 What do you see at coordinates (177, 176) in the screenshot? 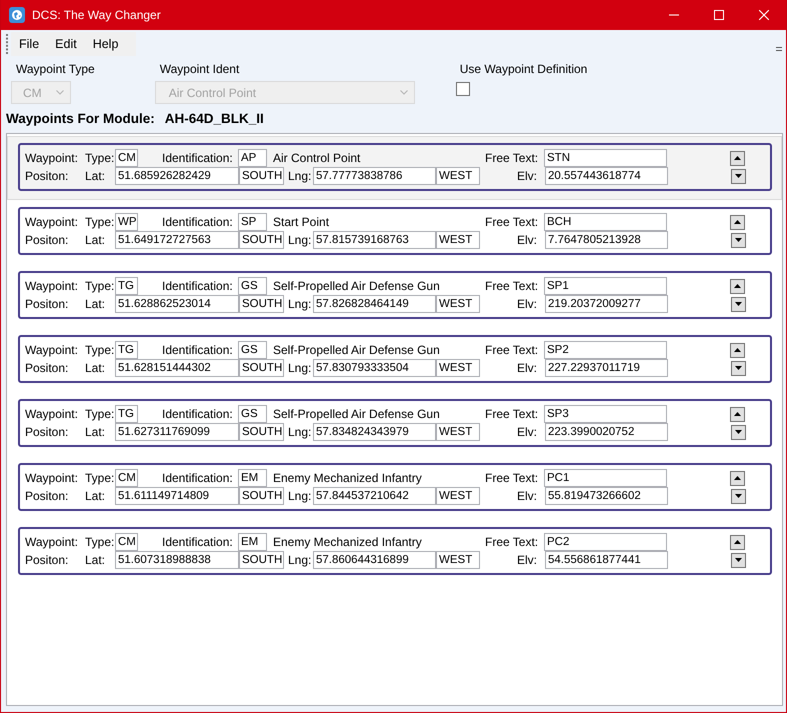
I see `latitude-field: 51.685926282429` at bounding box center [177, 176].